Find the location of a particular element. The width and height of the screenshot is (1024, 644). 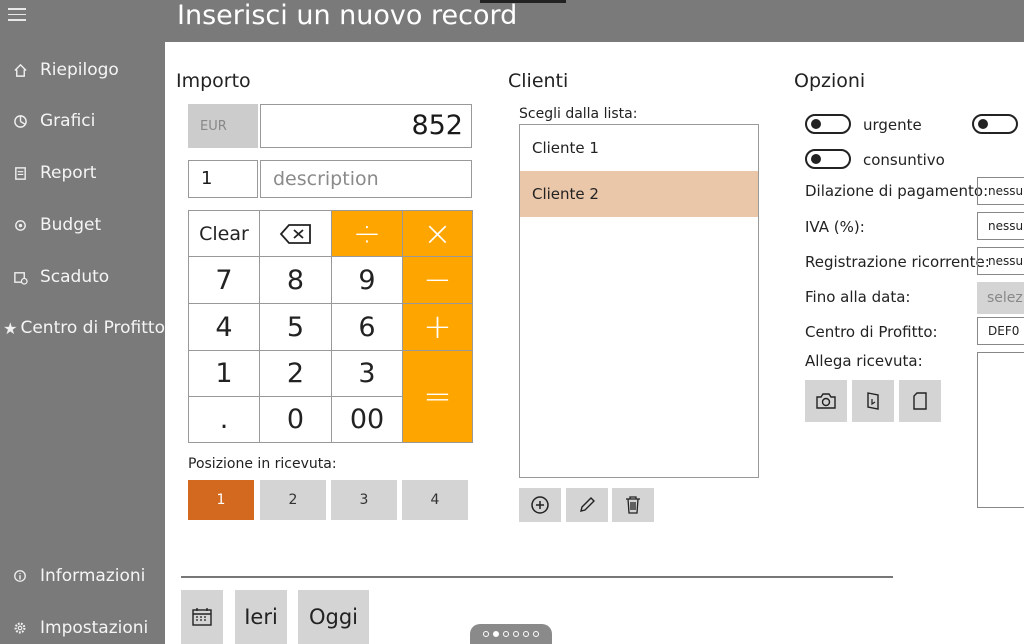

add-circle-icon is located at coordinates (540, 505).